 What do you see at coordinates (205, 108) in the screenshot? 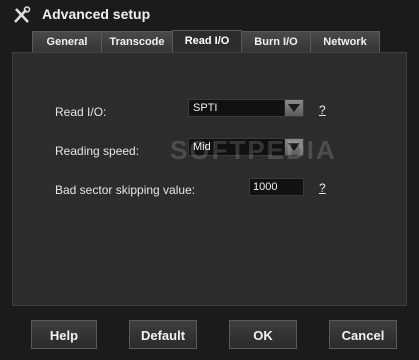
I see `read-io-value: SPTI` at bounding box center [205, 108].